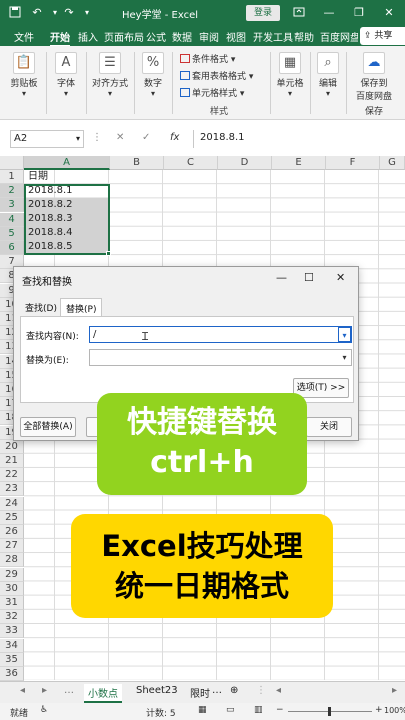 This screenshot has height=720, width=405. What do you see at coordinates (157, 690) in the screenshot?
I see `sheet-tab: Sheet23` at bounding box center [157, 690].